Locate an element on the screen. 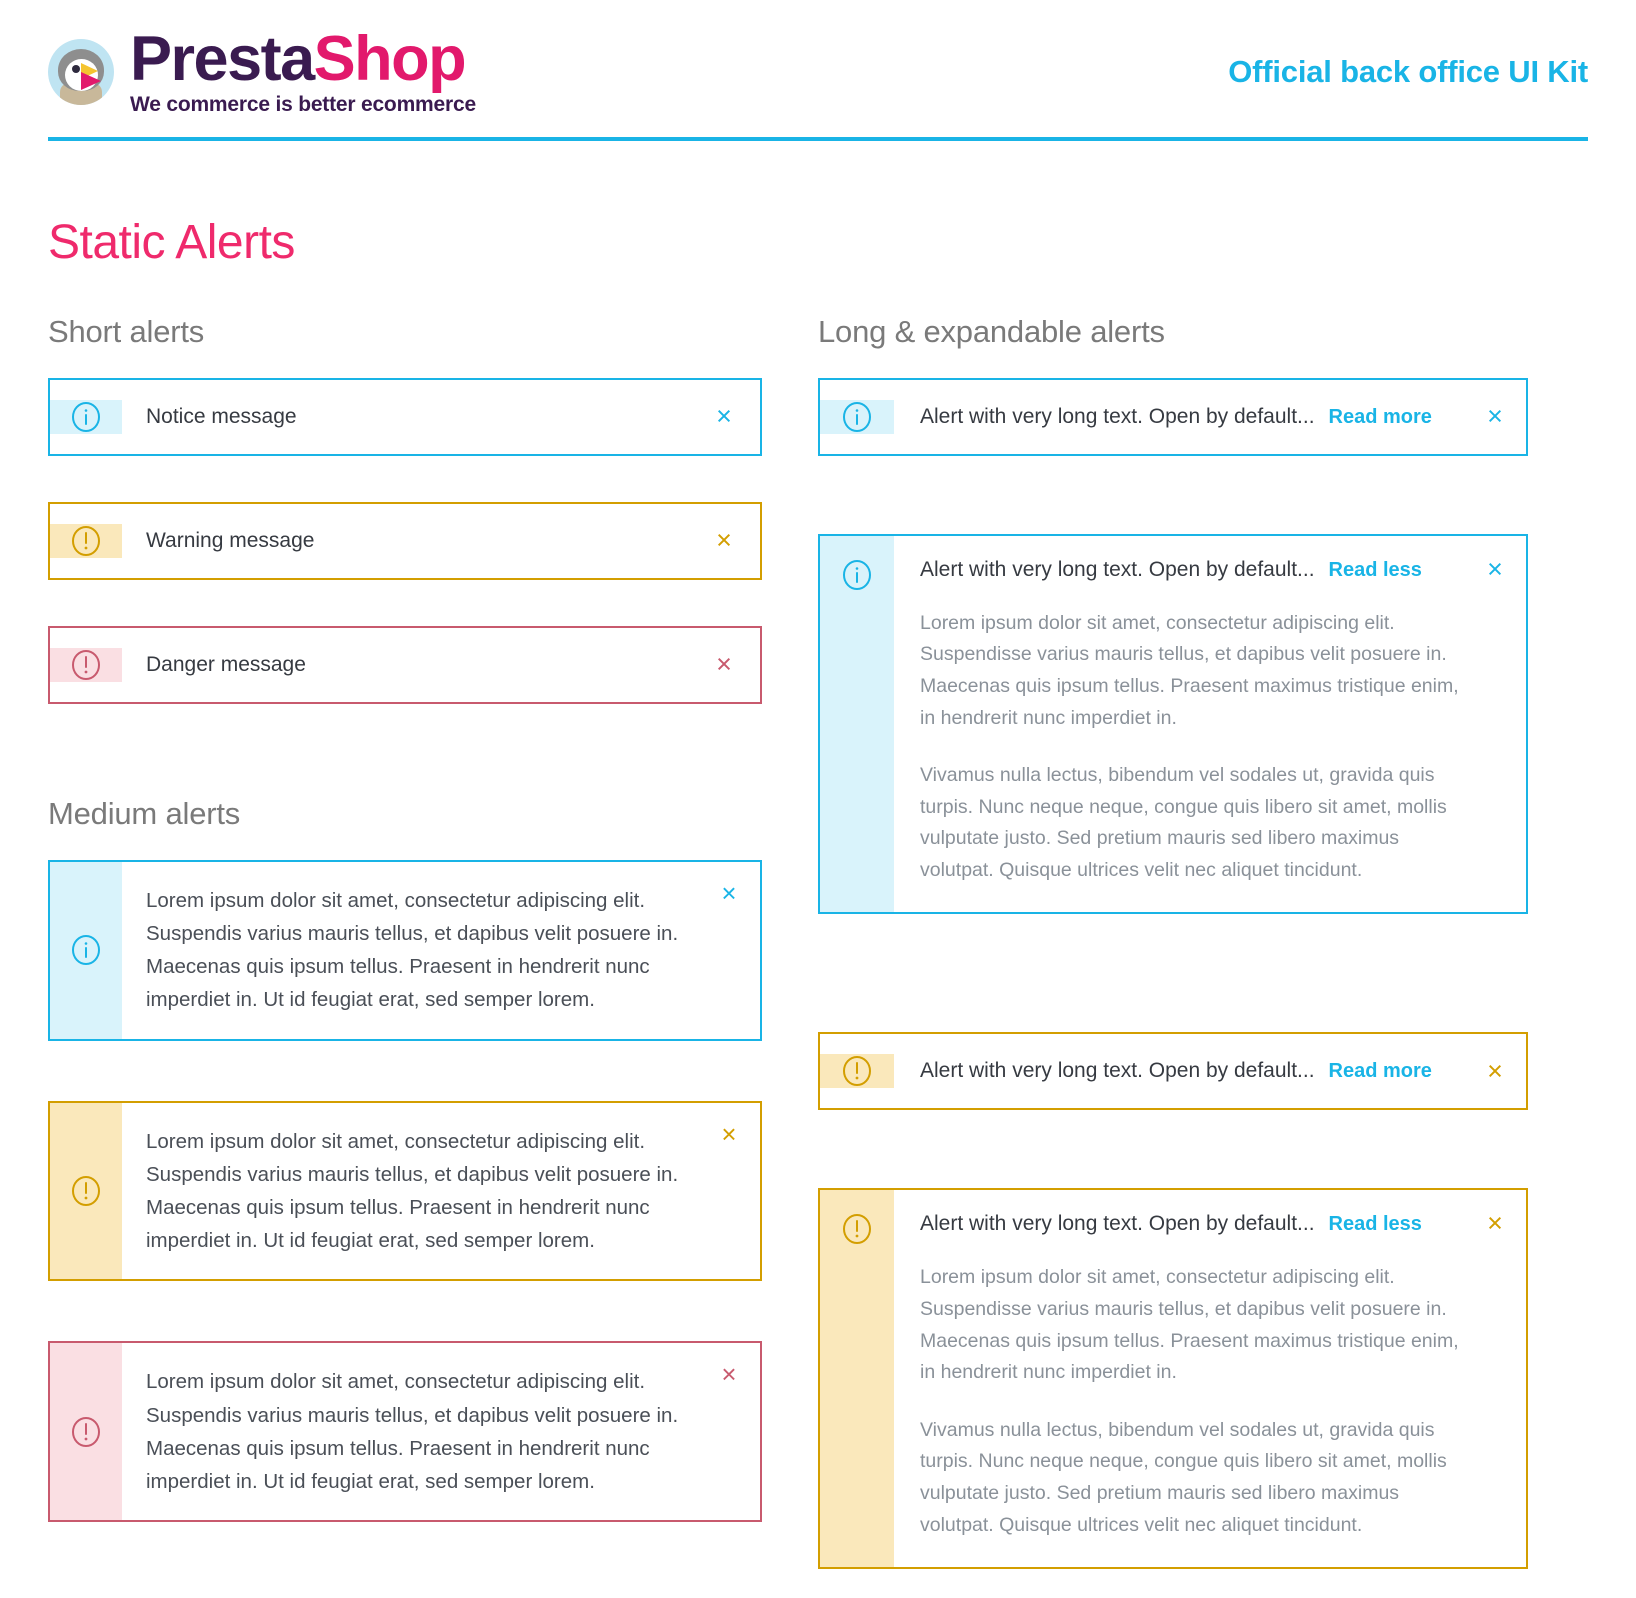 The height and width of the screenshot is (1598, 1636). kit-title: Official back office UI Kit is located at coordinates (1408, 72).